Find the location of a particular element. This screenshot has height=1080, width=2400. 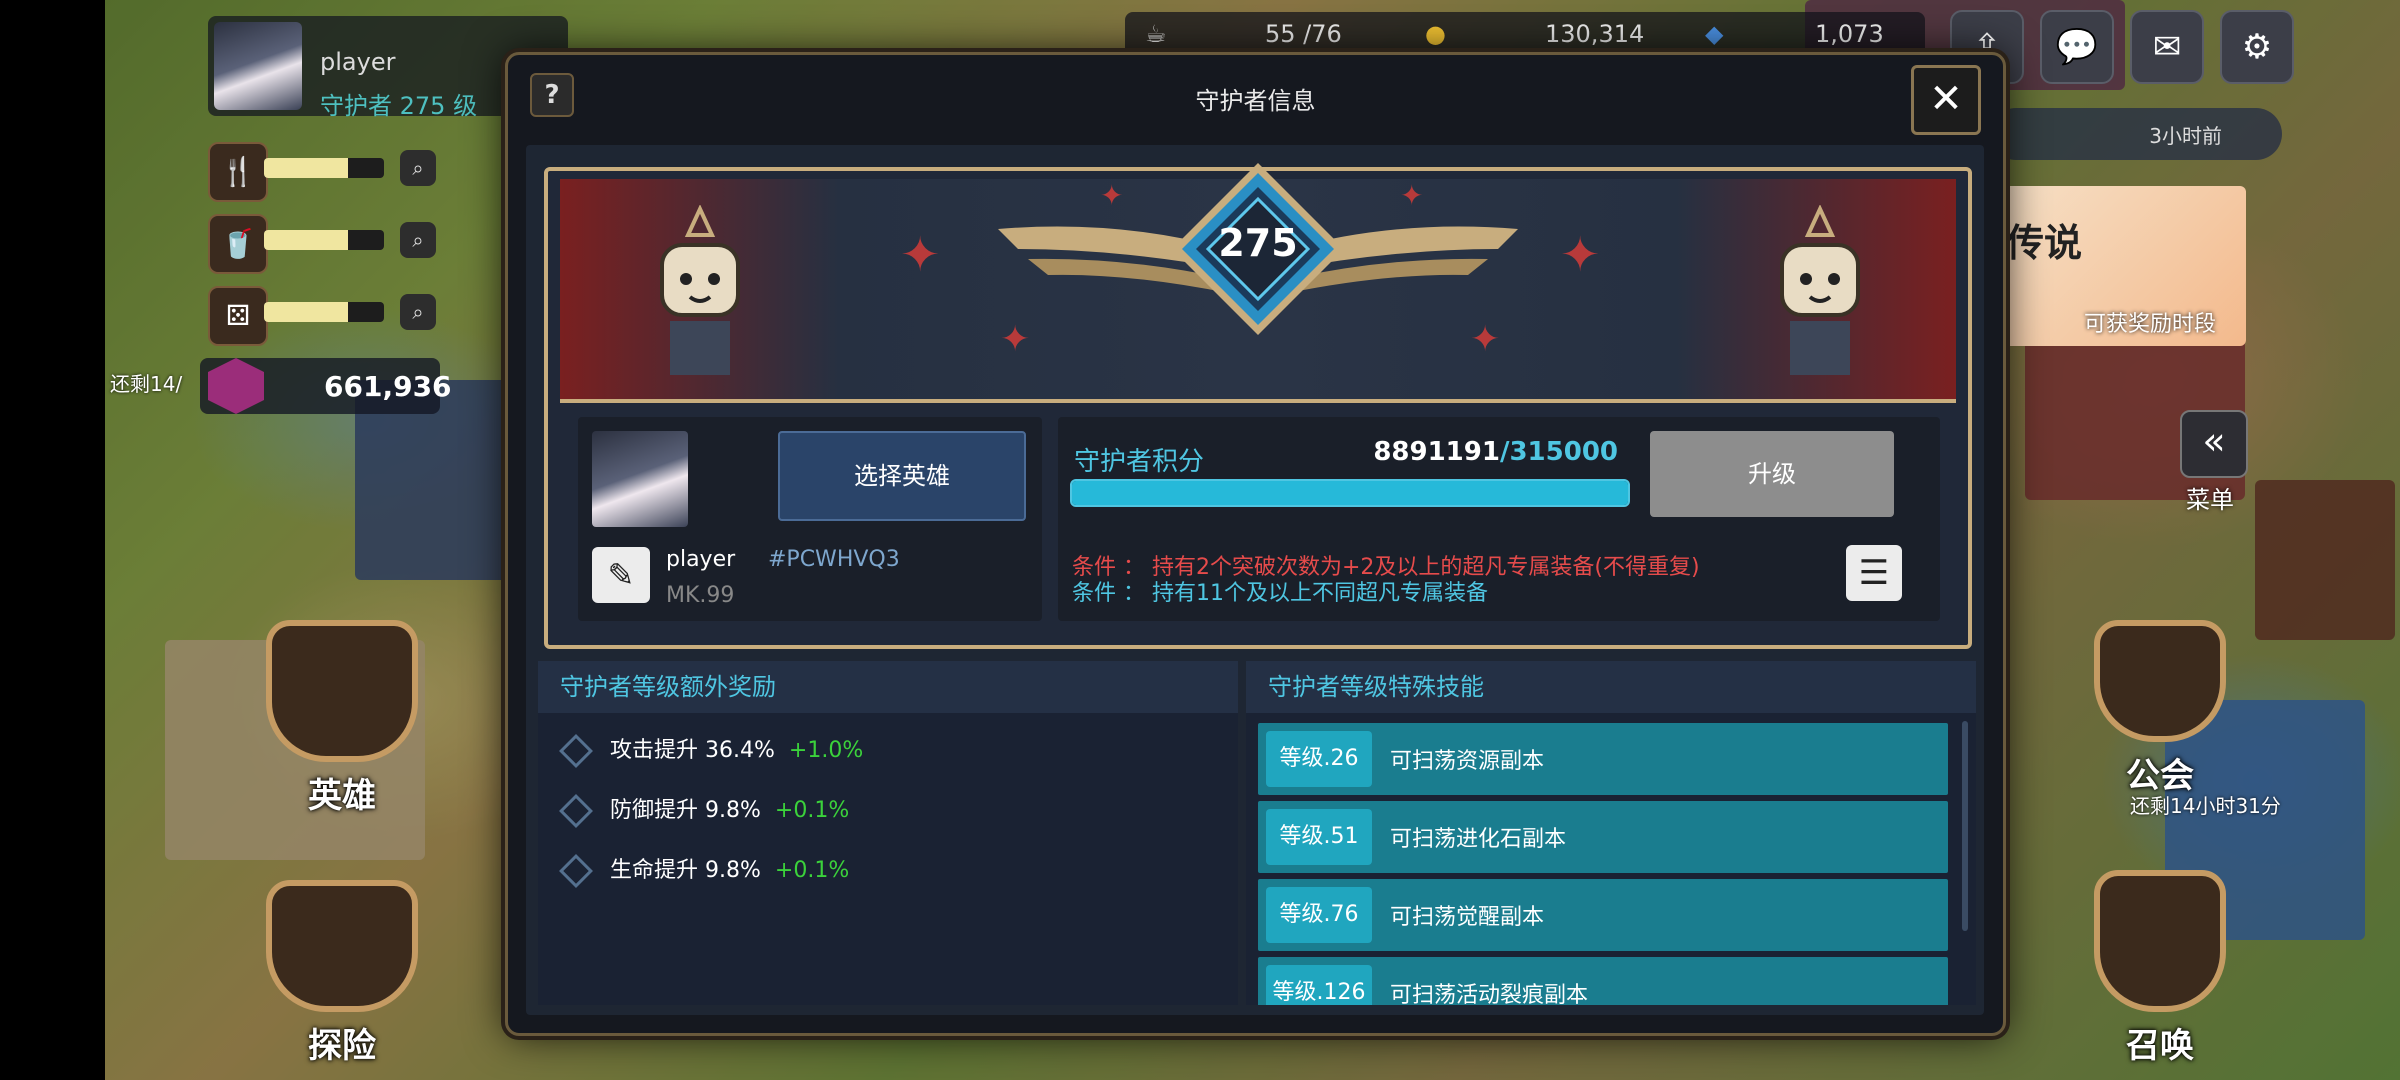

skills-title: 守护者等级特殊技能 is located at coordinates (1611, 687).